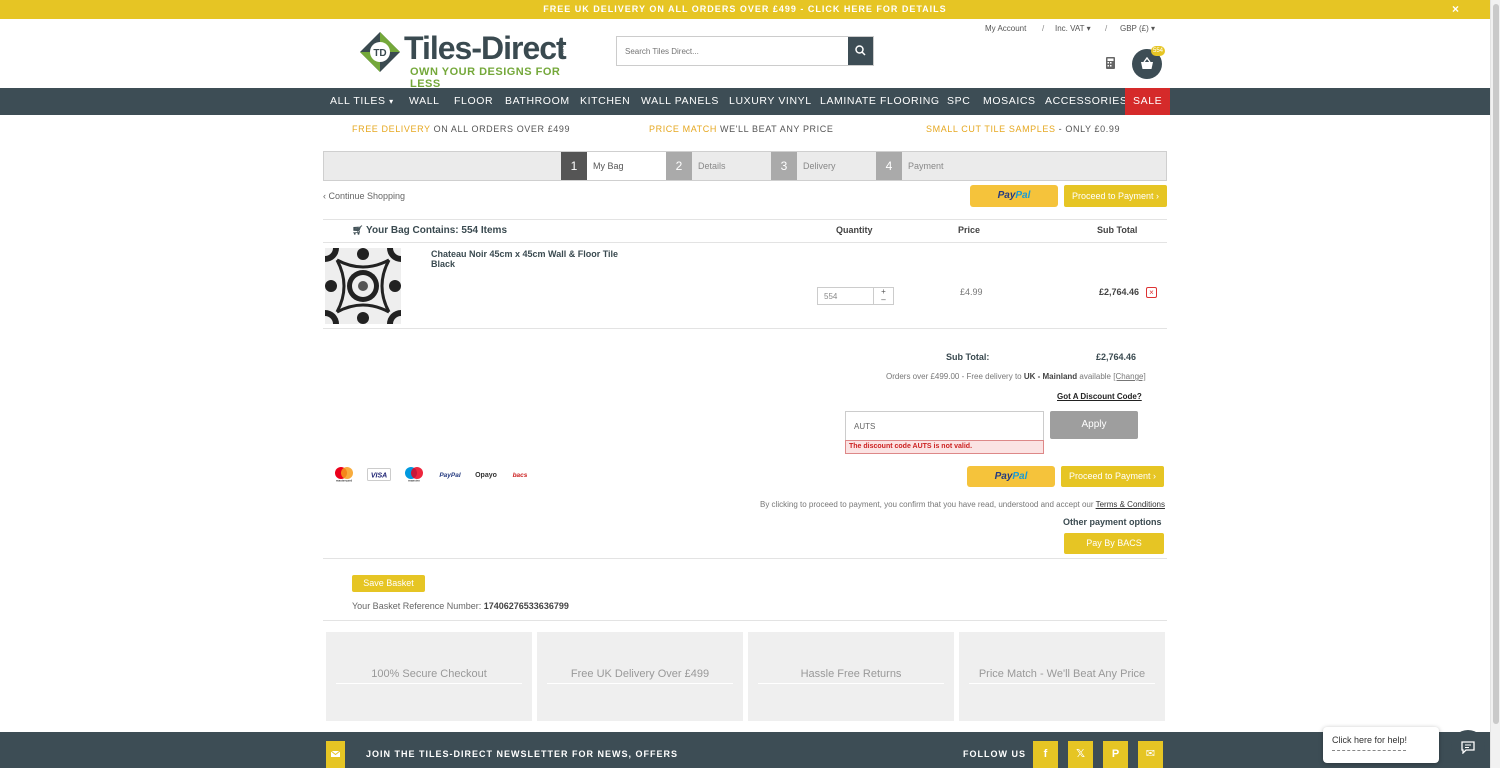 This screenshot has height=768, width=1500. I want to click on maestro-icon: maestro, so click(414, 475).